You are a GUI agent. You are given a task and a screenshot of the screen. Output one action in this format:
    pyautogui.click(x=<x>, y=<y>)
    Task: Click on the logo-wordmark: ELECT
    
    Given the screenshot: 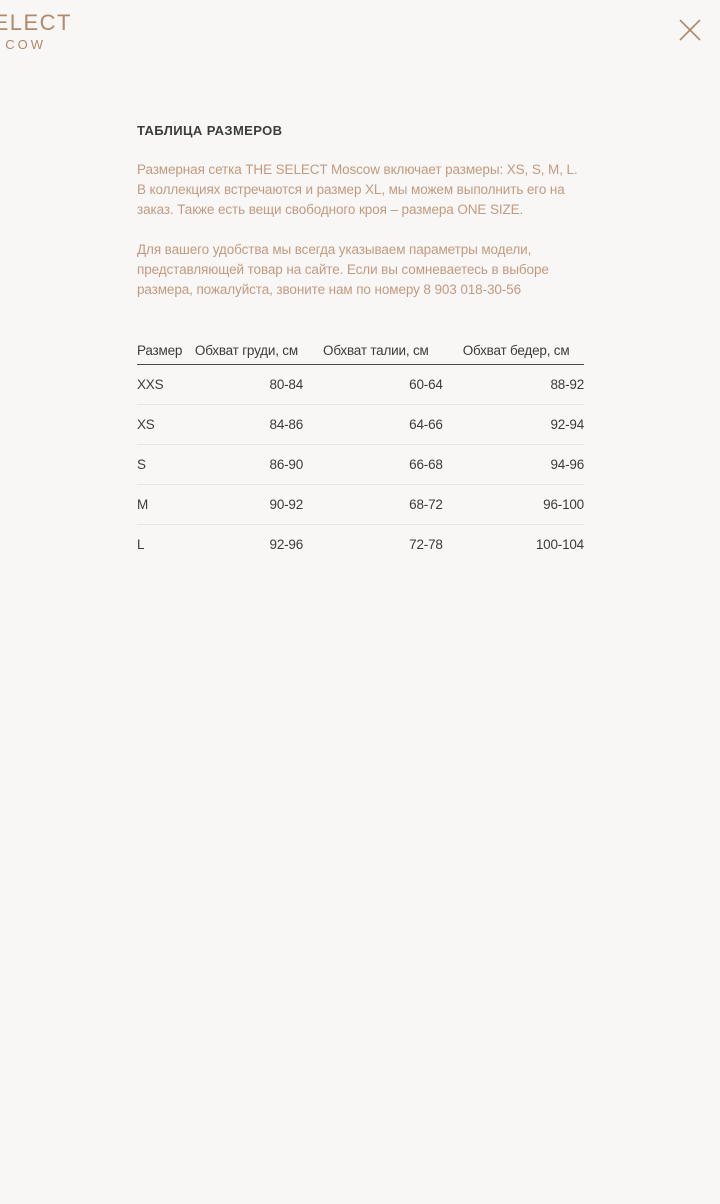 What is the action you would take?
    pyautogui.click(x=36, y=22)
    